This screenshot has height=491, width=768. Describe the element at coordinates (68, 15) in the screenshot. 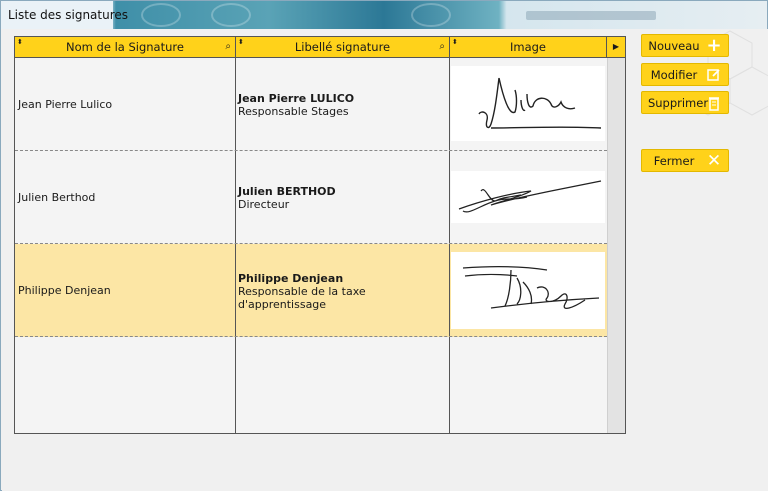

I see `window-title: Liste des signatures` at that location.